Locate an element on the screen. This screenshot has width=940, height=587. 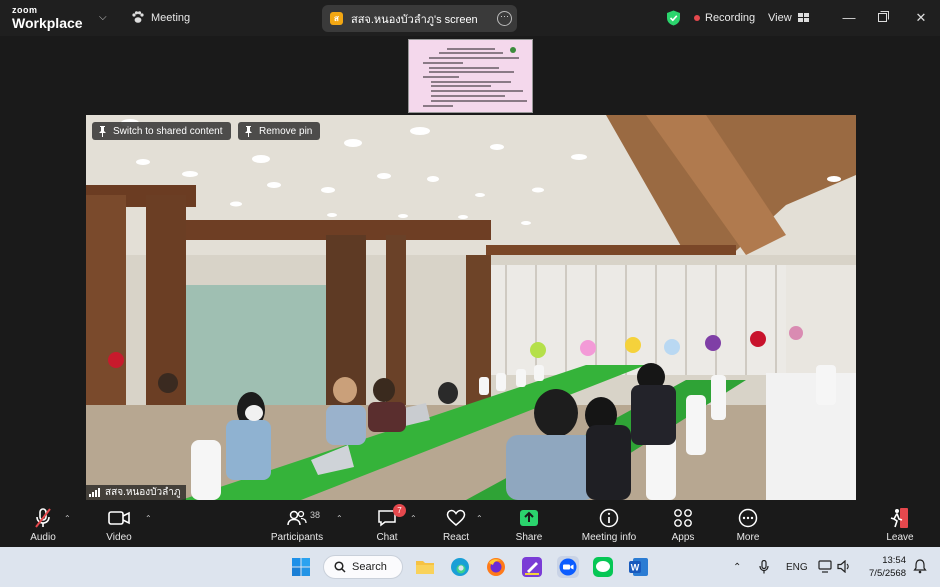
switch-to-shared-content-button: Switch to shared content is located at coordinates (161, 131).